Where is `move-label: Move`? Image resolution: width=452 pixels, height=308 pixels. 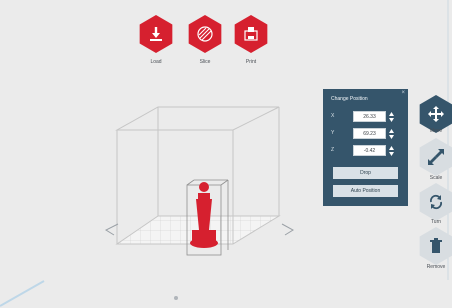 move-label: Move is located at coordinates (436, 131).